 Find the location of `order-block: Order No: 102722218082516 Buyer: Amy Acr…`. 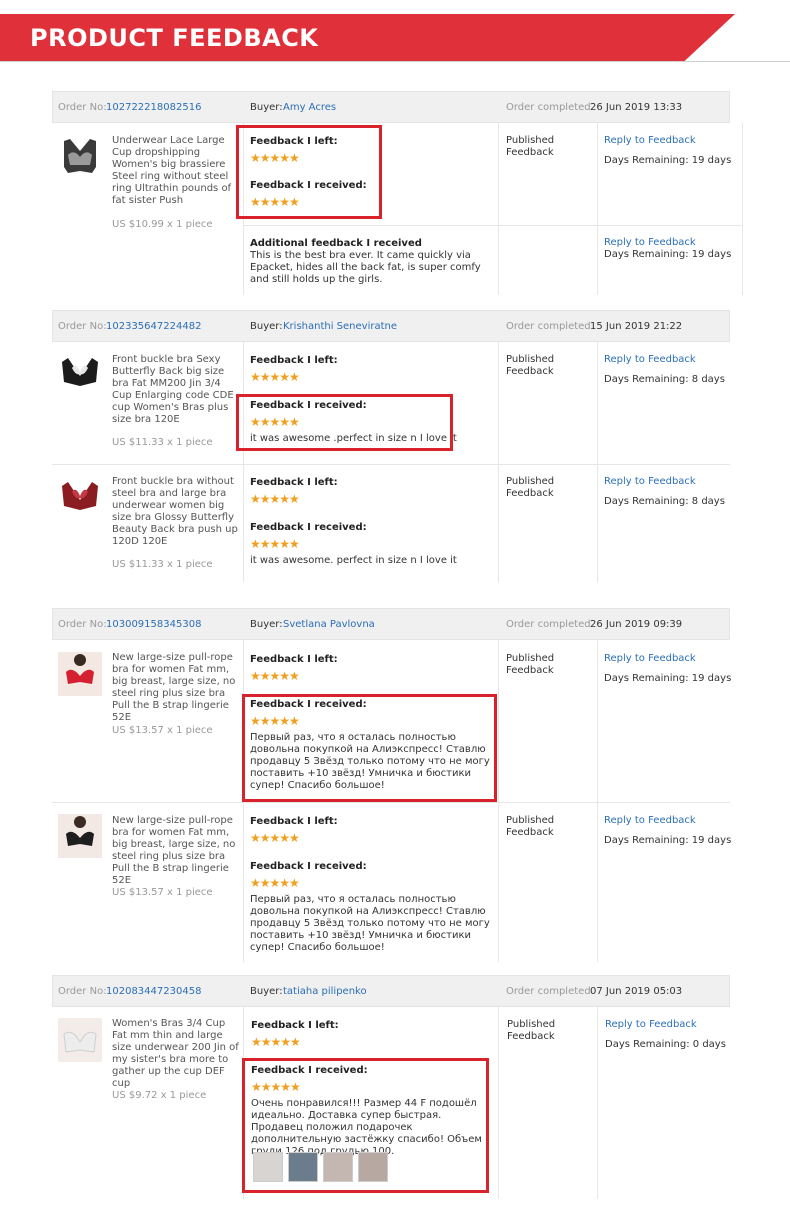

order-block: Order No: 102722218082516 Buyer: Amy Acr… is located at coordinates (397, 193).